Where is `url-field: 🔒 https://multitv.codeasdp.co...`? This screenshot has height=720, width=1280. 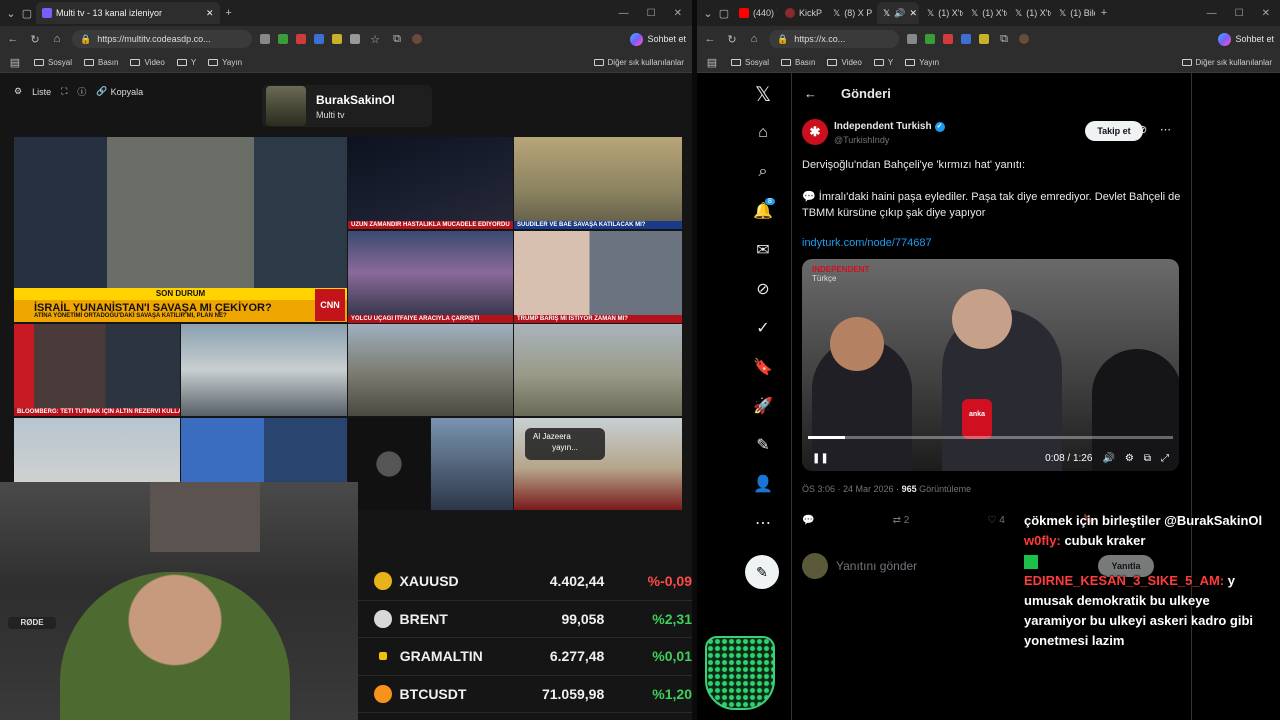 url-field: 🔒 https://multitv.codeasdp.co... is located at coordinates (162, 39).